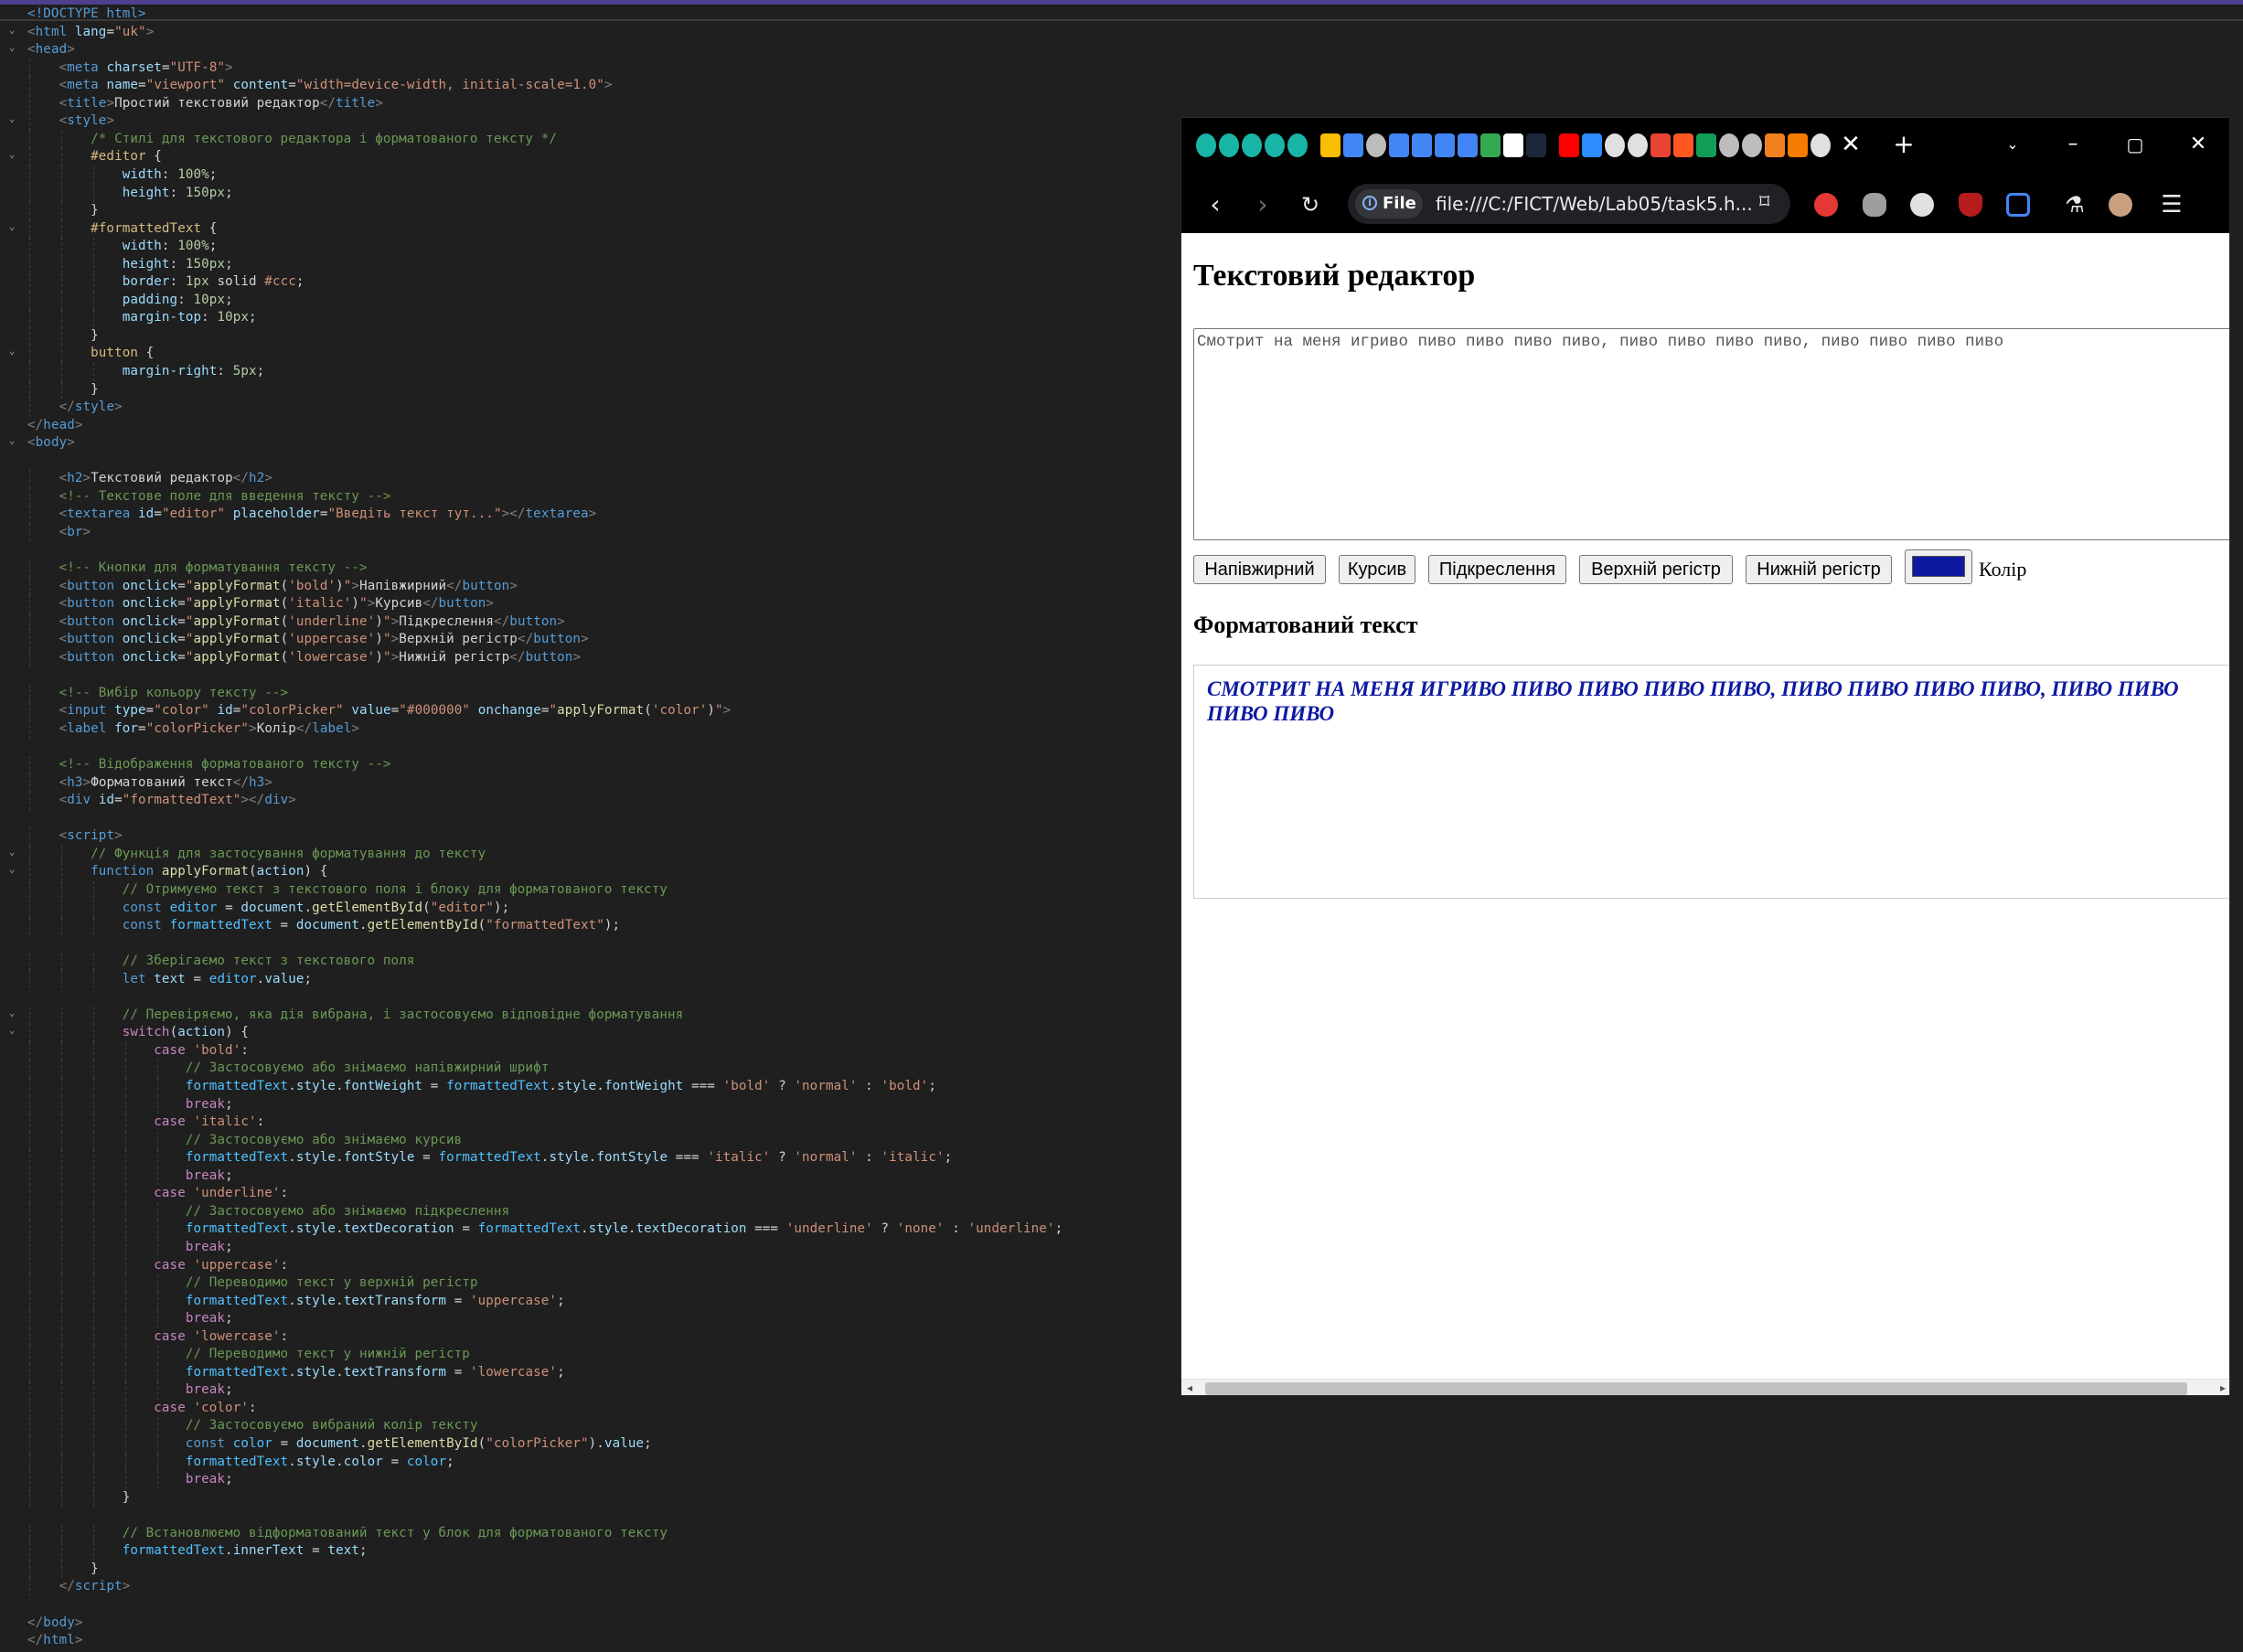  What do you see at coordinates (75, 408) in the screenshot?
I see `code-line: </style>` at bounding box center [75, 408].